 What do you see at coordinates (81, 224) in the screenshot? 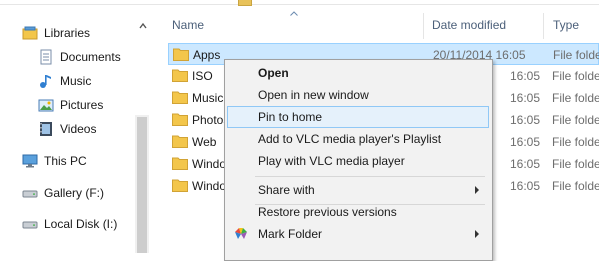
I see `nav-item-label: Local Disk (I:)` at bounding box center [81, 224].